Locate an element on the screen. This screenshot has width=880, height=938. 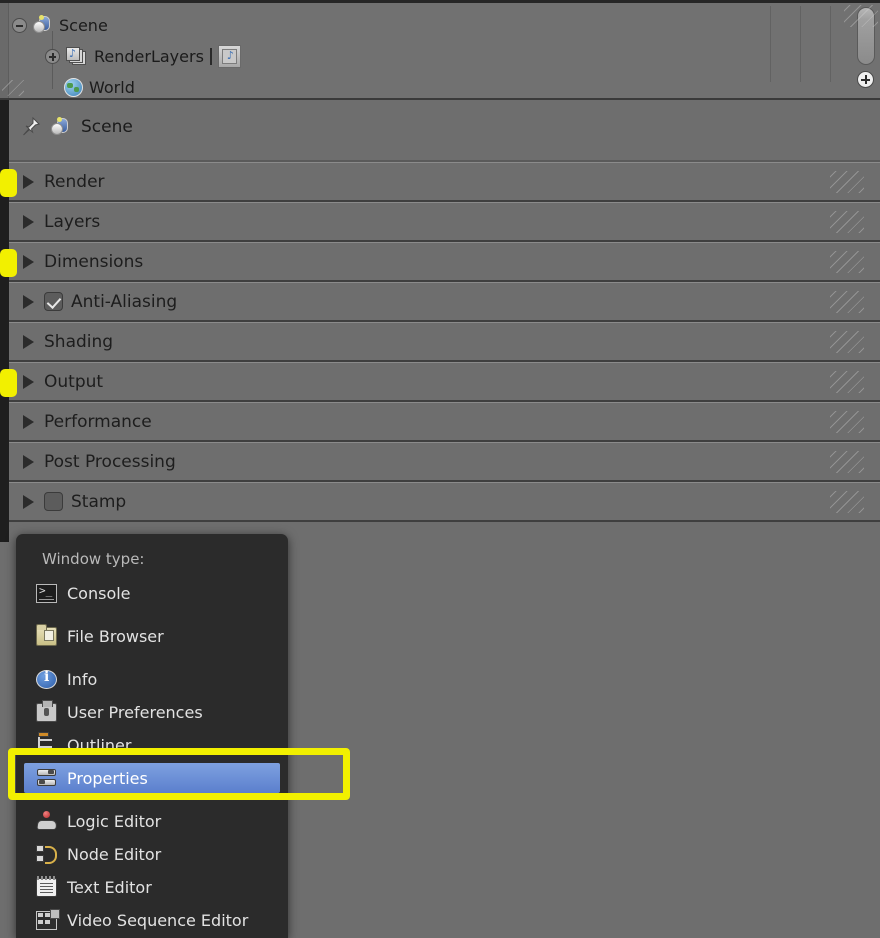
menu-item-label: Properties is located at coordinates (107, 778).